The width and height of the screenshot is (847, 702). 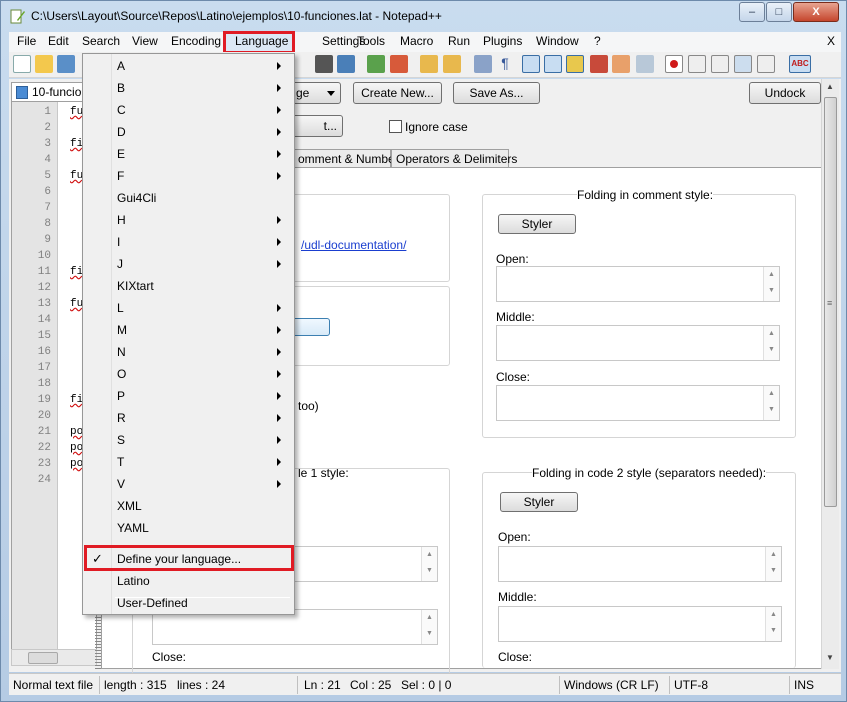 What do you see at coordinates (188, 264) in the screenshot?
I see `language-item-j: J` at bounding box center [188, 264].